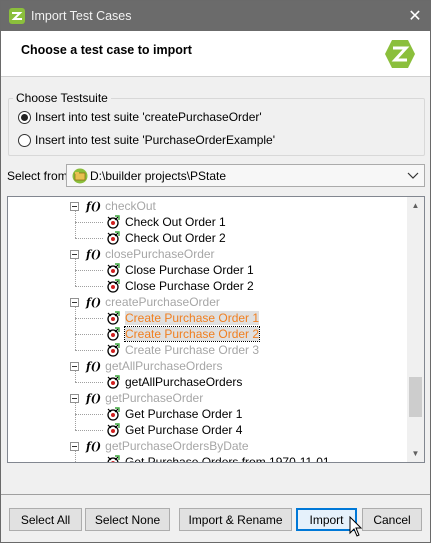 The height and width of the screenshot is (543, 431). What do you see at coordinates (215, 16) in the screenshot?
I see `title-bar: Import Test Cases ✕` at bounding box center [215, 16].